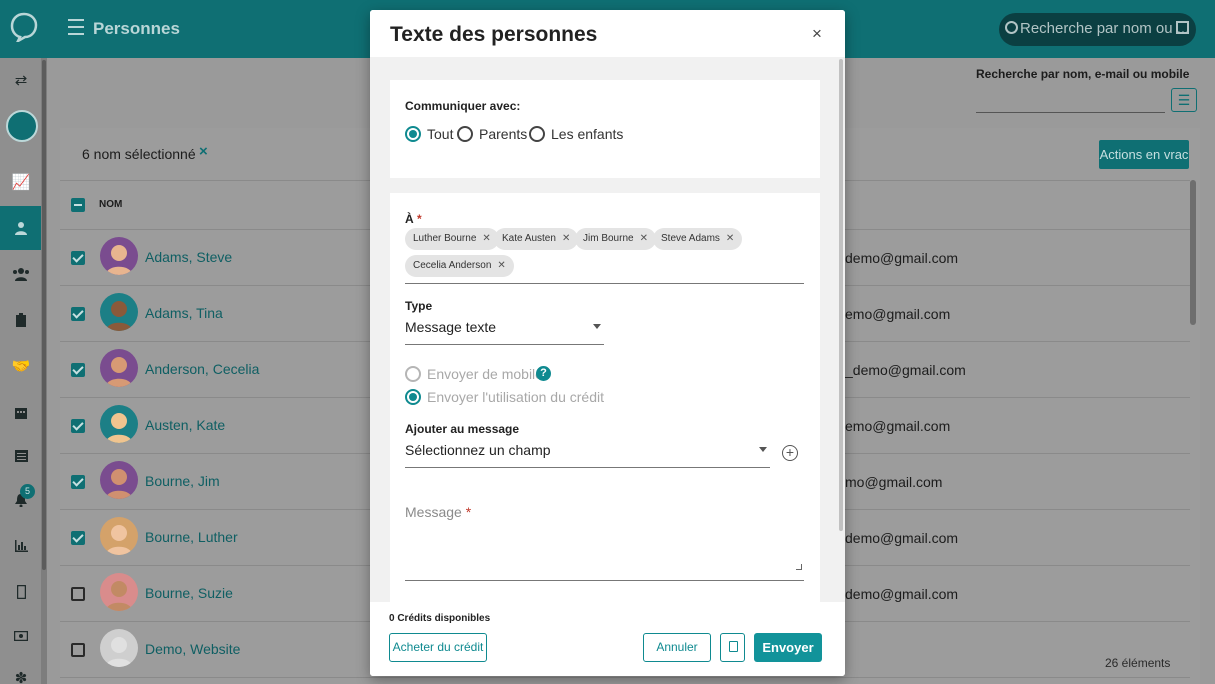 This screenshot has height=684, width=1215. I want to click on row-name-link: Demo, Website, so click(192, 649).